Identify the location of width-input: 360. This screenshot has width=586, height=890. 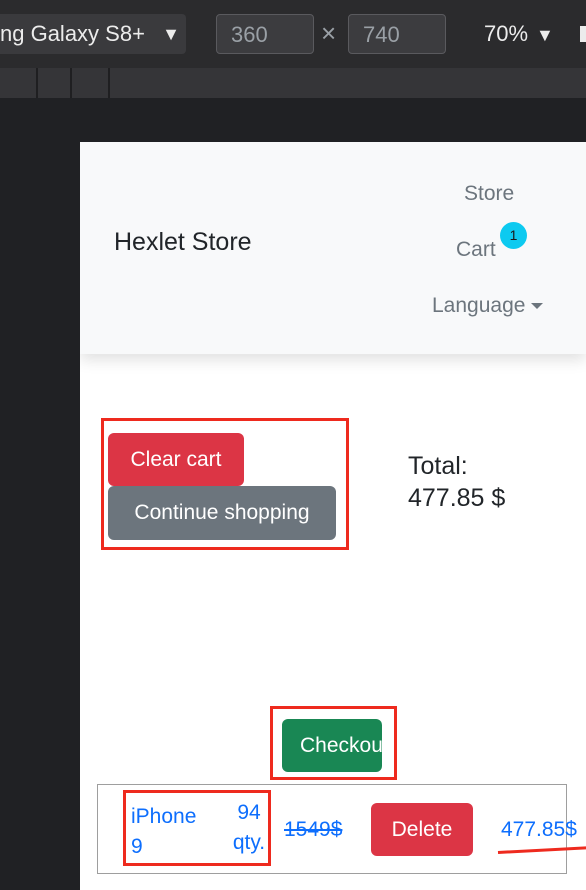
(265, 34).